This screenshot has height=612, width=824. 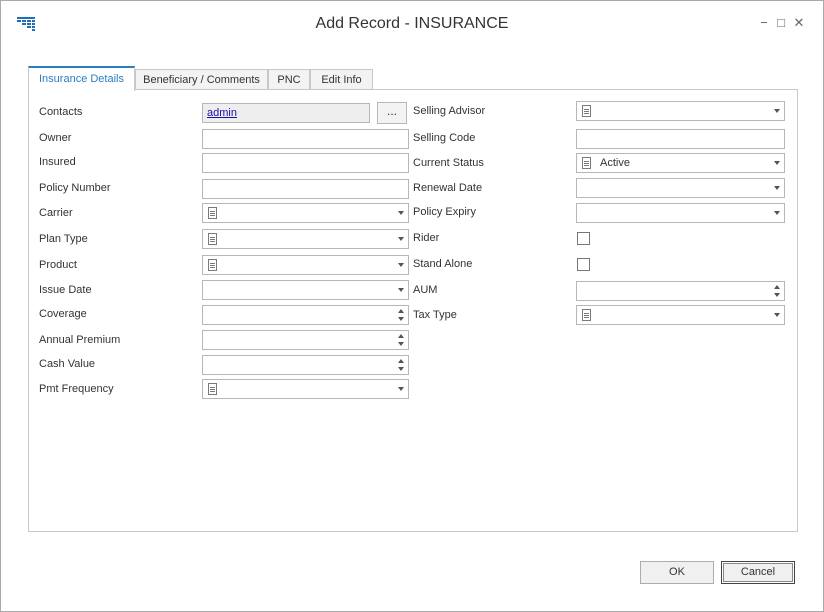 What do you see at coordinates (449, 111) in the screenshot?
I see `selling-advisor-label: Selling Advisor` at bounding box center [449, 111].